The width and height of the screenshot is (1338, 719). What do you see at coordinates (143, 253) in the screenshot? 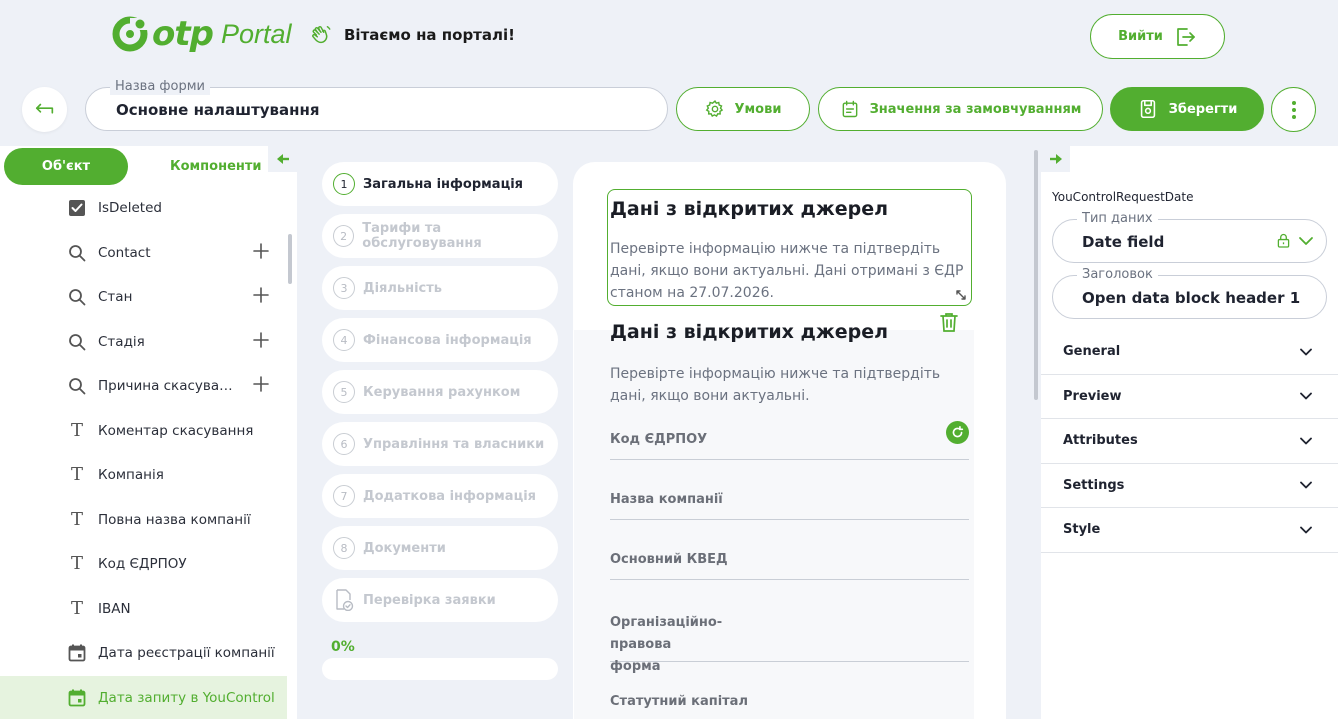
I see `left-list-item: Contact` at bounding box center [143, 253].